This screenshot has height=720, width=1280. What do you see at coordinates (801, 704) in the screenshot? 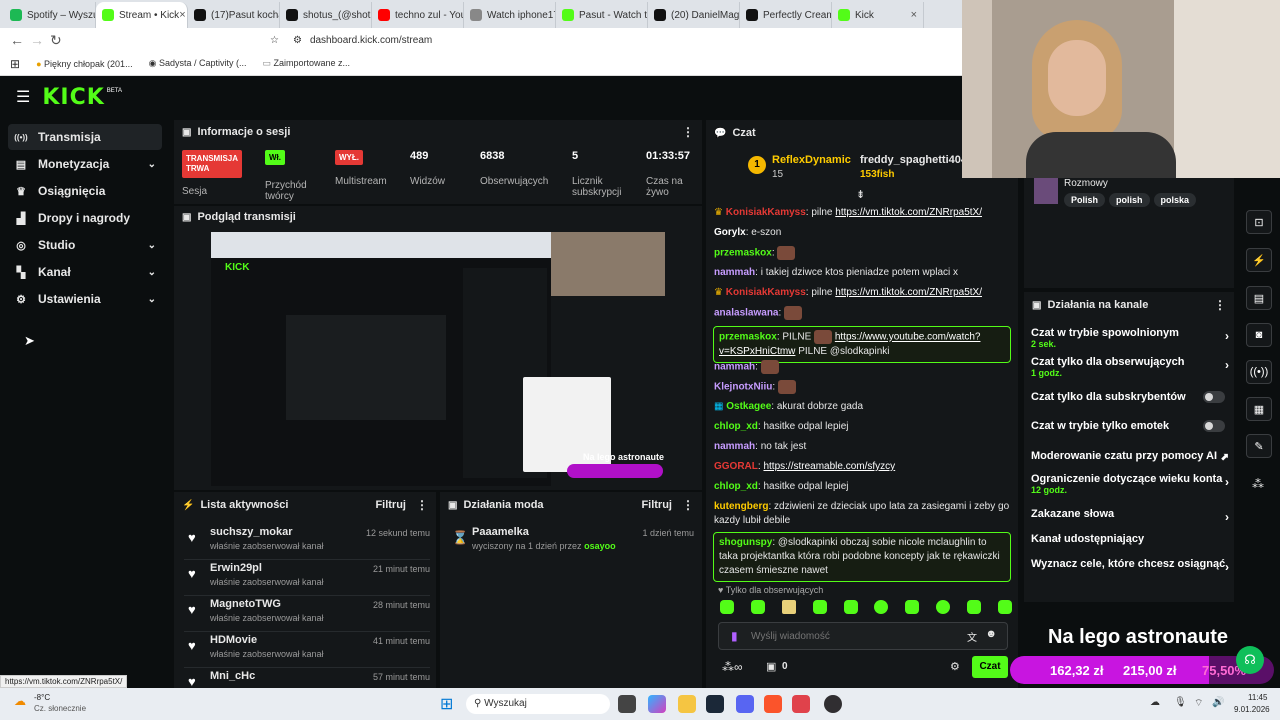
I see `app-icon` at bounding box center [801, 704].